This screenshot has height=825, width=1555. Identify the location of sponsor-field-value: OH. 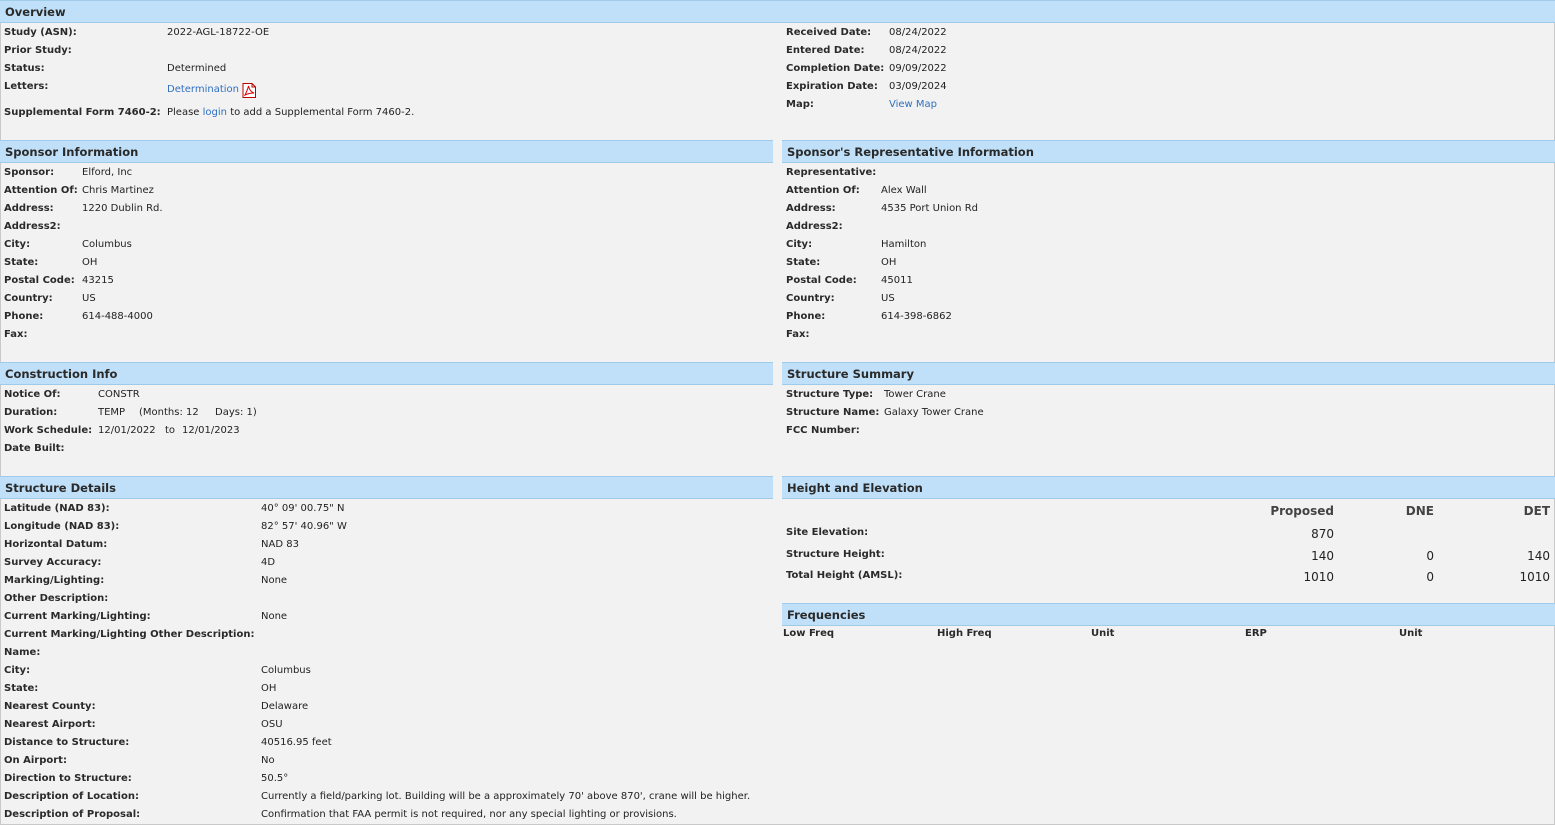
(90, 262).